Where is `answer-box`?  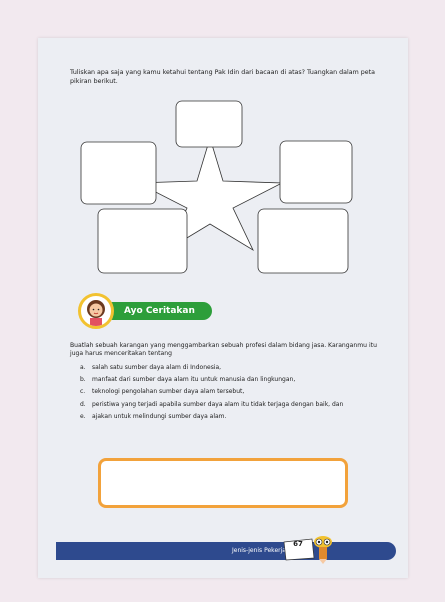 answer-box is located at coordinates (223, 483).